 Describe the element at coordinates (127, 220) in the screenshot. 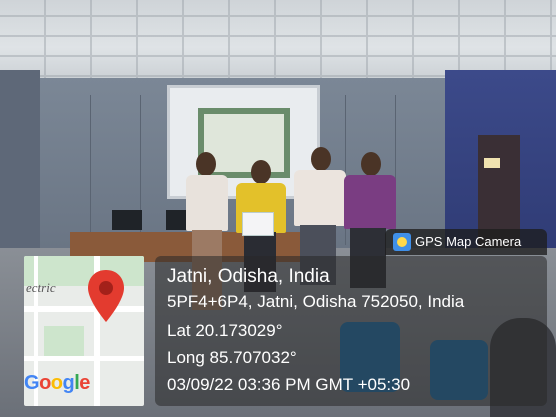

I see `monitor` at that location.